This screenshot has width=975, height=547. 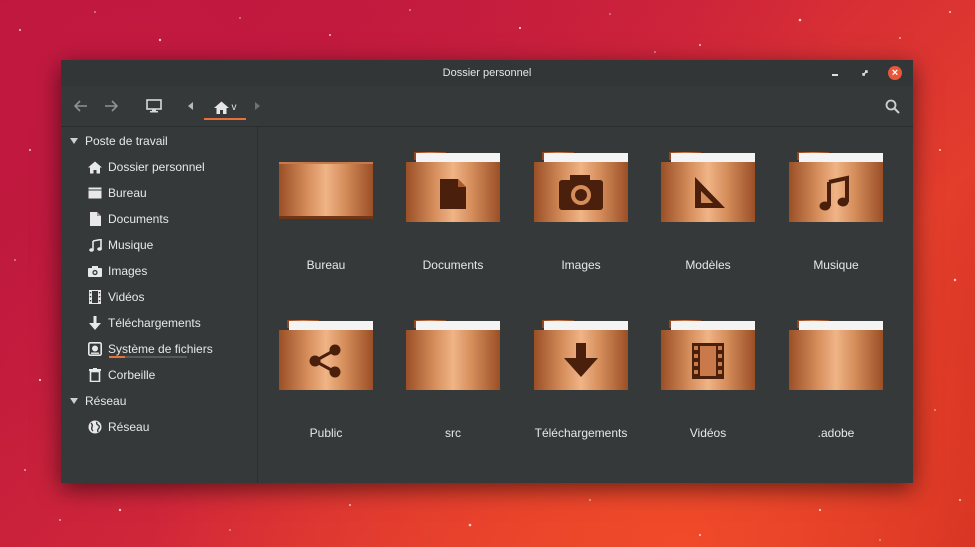 I want to click on minimize-button, so click(x=835, y=73).